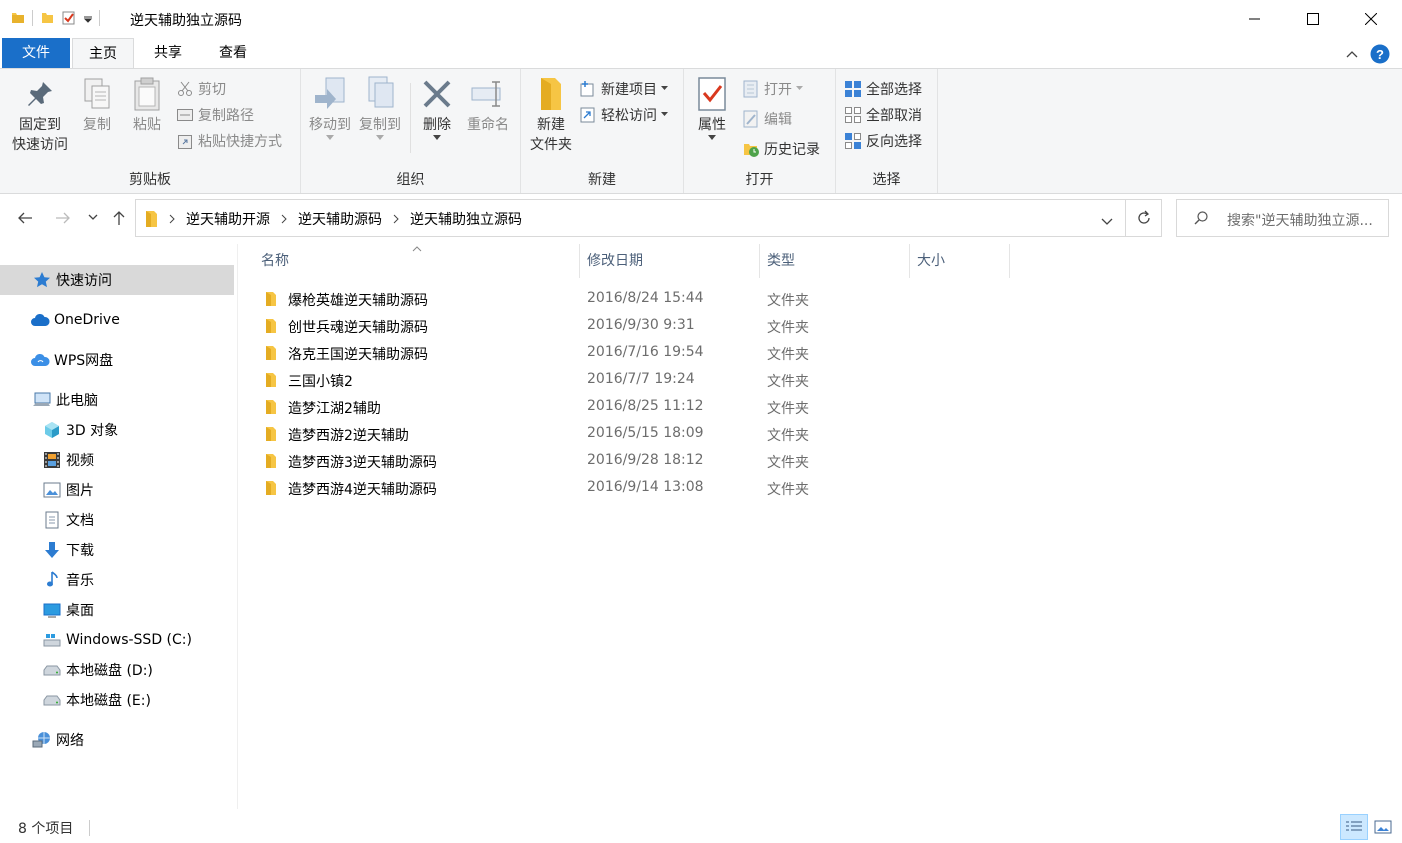 This screenshot has width=1402, height=843. What do you see at coordinates (883, 141) in the screenshot?
I see `invert-selection-button: 反向选择` at bounding box center [883, 141].